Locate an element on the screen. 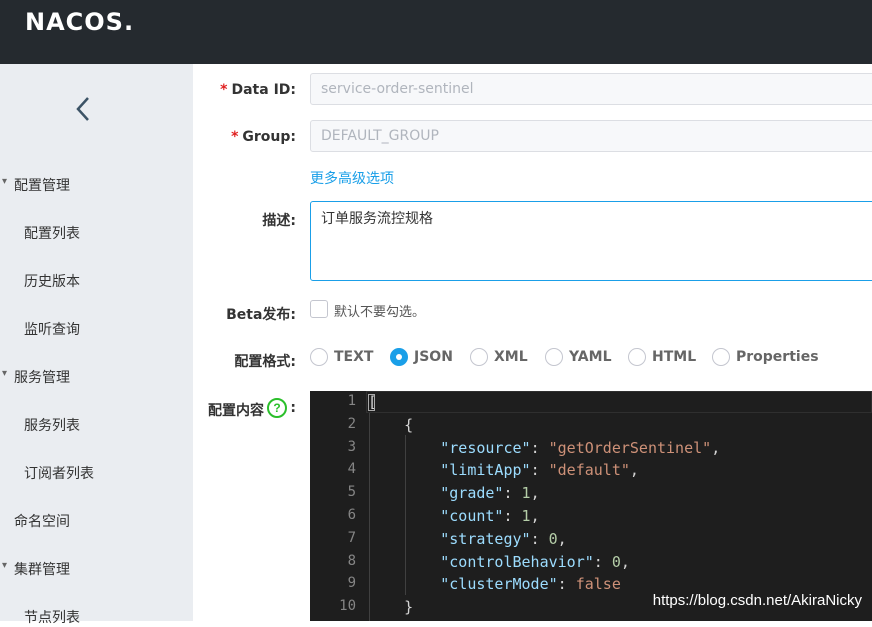 This screenshot has height=627, width=872. sidebar-group-label: 配置管理 is located at coordinates (42, 186).